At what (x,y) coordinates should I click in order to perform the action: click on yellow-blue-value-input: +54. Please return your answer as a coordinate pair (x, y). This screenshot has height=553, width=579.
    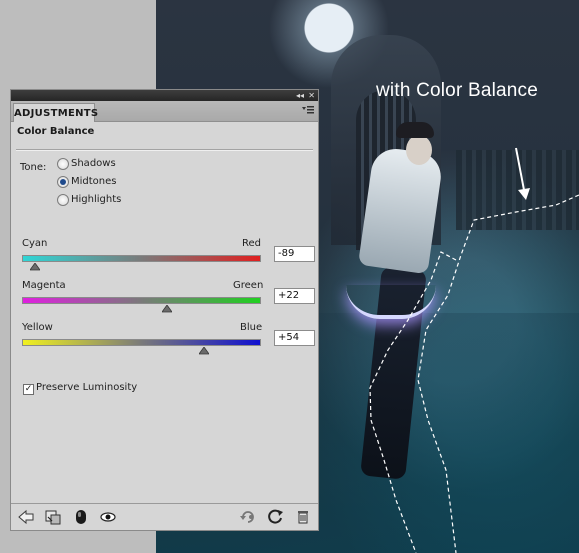
    Looking at the image, I should click on (294, 338).